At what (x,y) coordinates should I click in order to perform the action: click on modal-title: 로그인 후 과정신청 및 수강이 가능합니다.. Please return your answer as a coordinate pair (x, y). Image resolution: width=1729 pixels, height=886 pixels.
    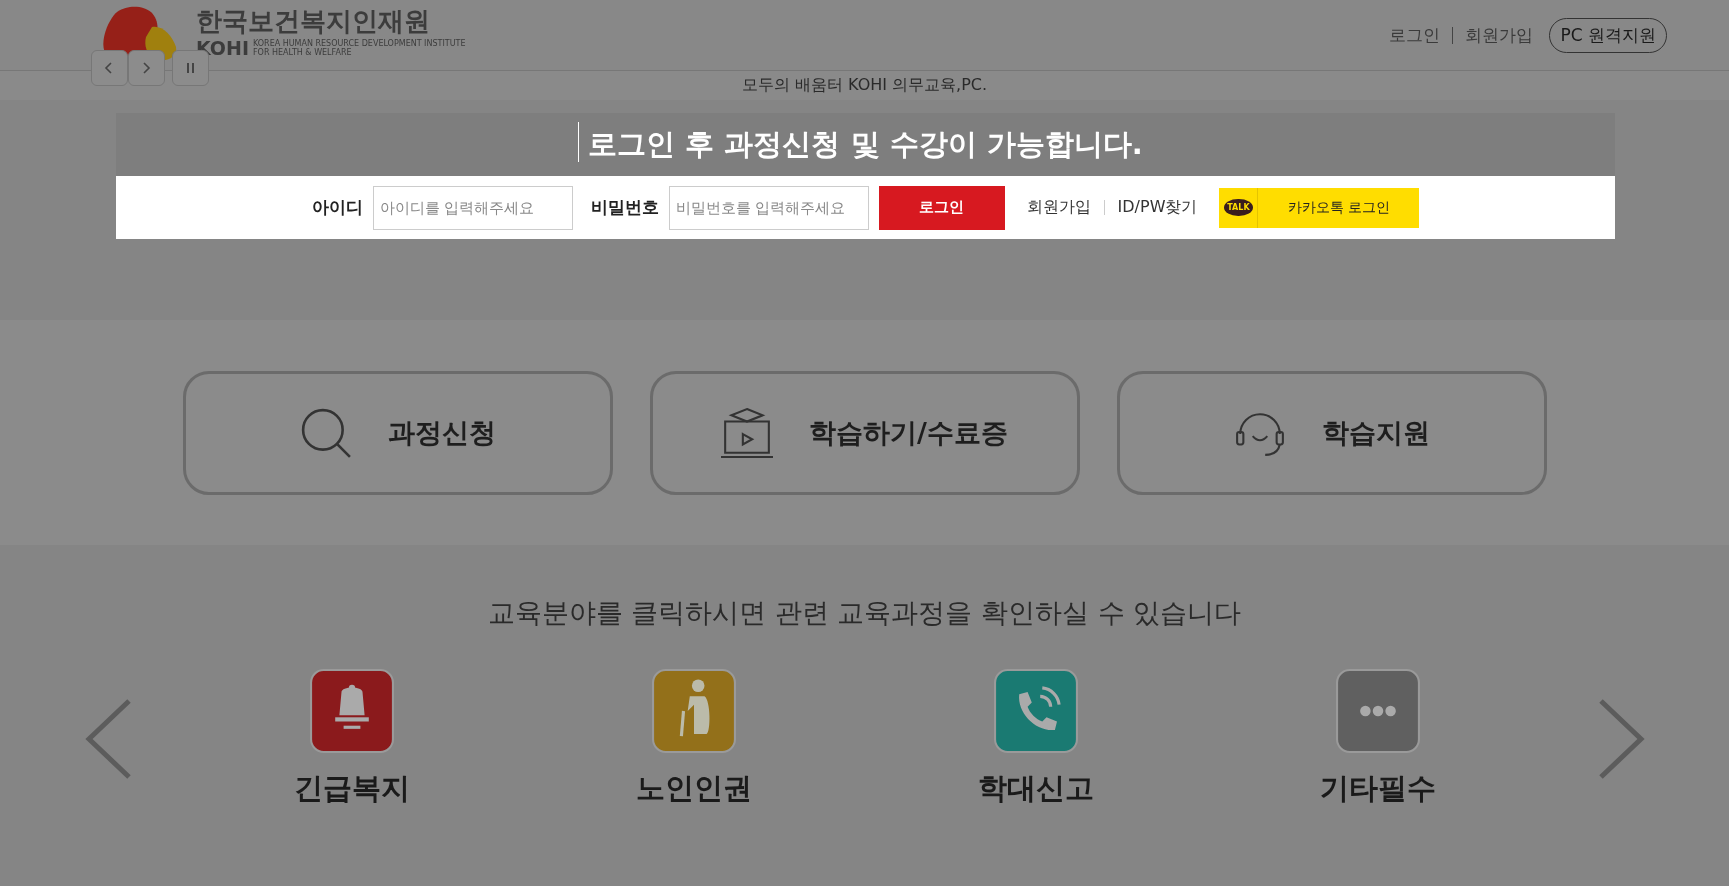
    Looking at the image, I should click on (865, 144).